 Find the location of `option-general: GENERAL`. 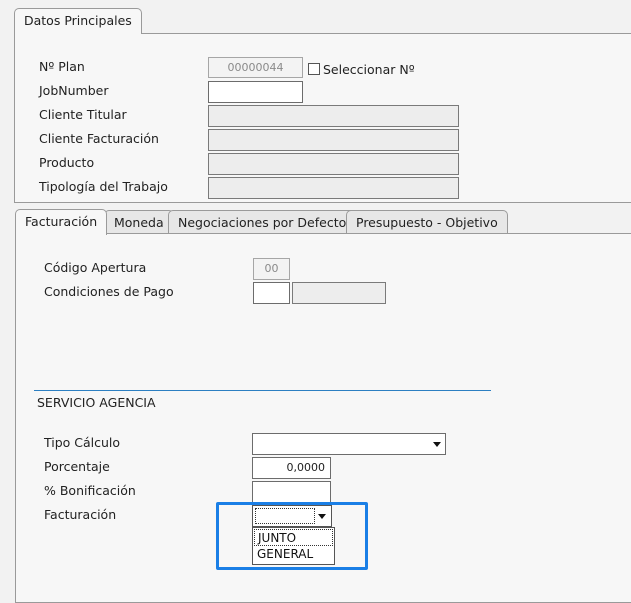

option-general: GENERAL is located at coordinates (293, 554).